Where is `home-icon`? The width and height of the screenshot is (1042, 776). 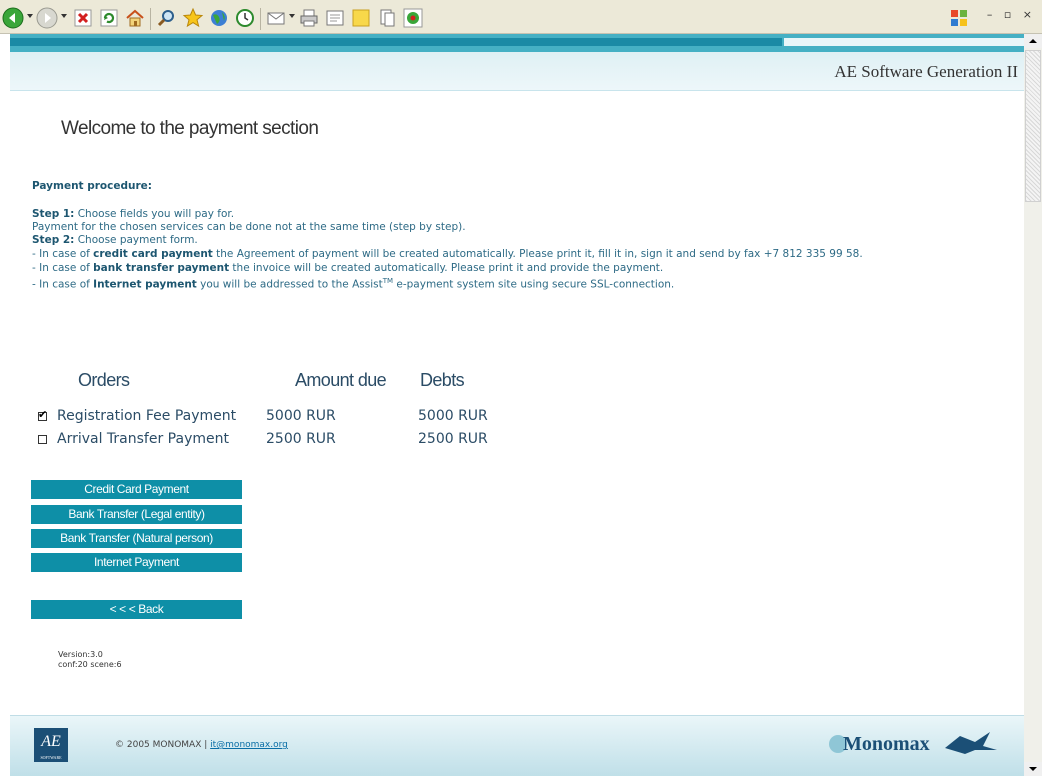 home-icon is located at coordinates (135, 18).